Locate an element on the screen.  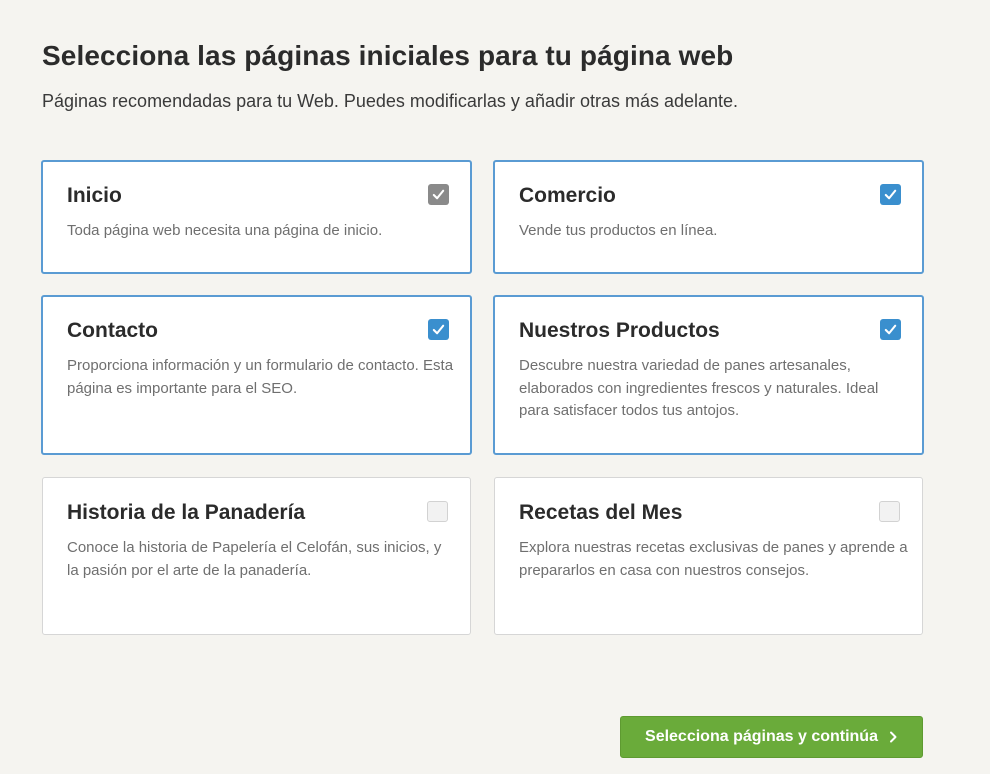
card-title: Nuestros Productos is located at coordinates (619, 330).